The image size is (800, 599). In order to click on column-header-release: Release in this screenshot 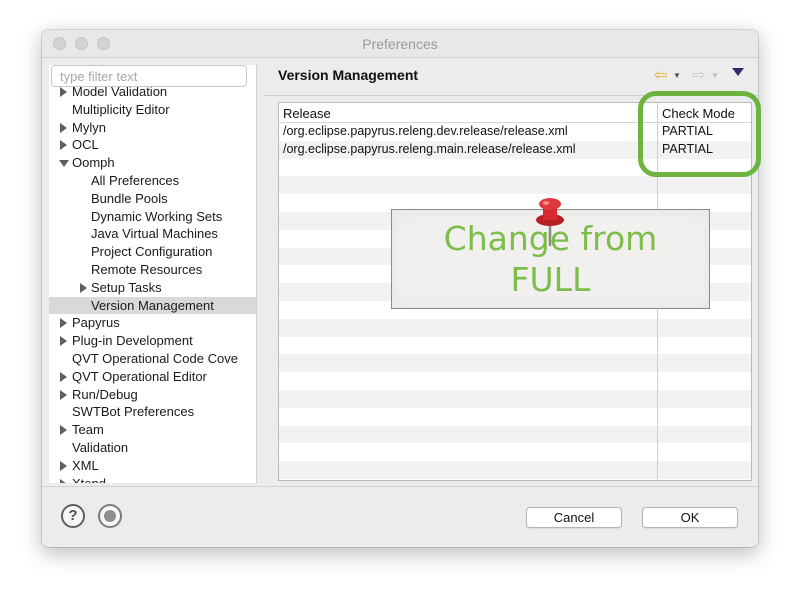, I will do `click(307, 113)`.